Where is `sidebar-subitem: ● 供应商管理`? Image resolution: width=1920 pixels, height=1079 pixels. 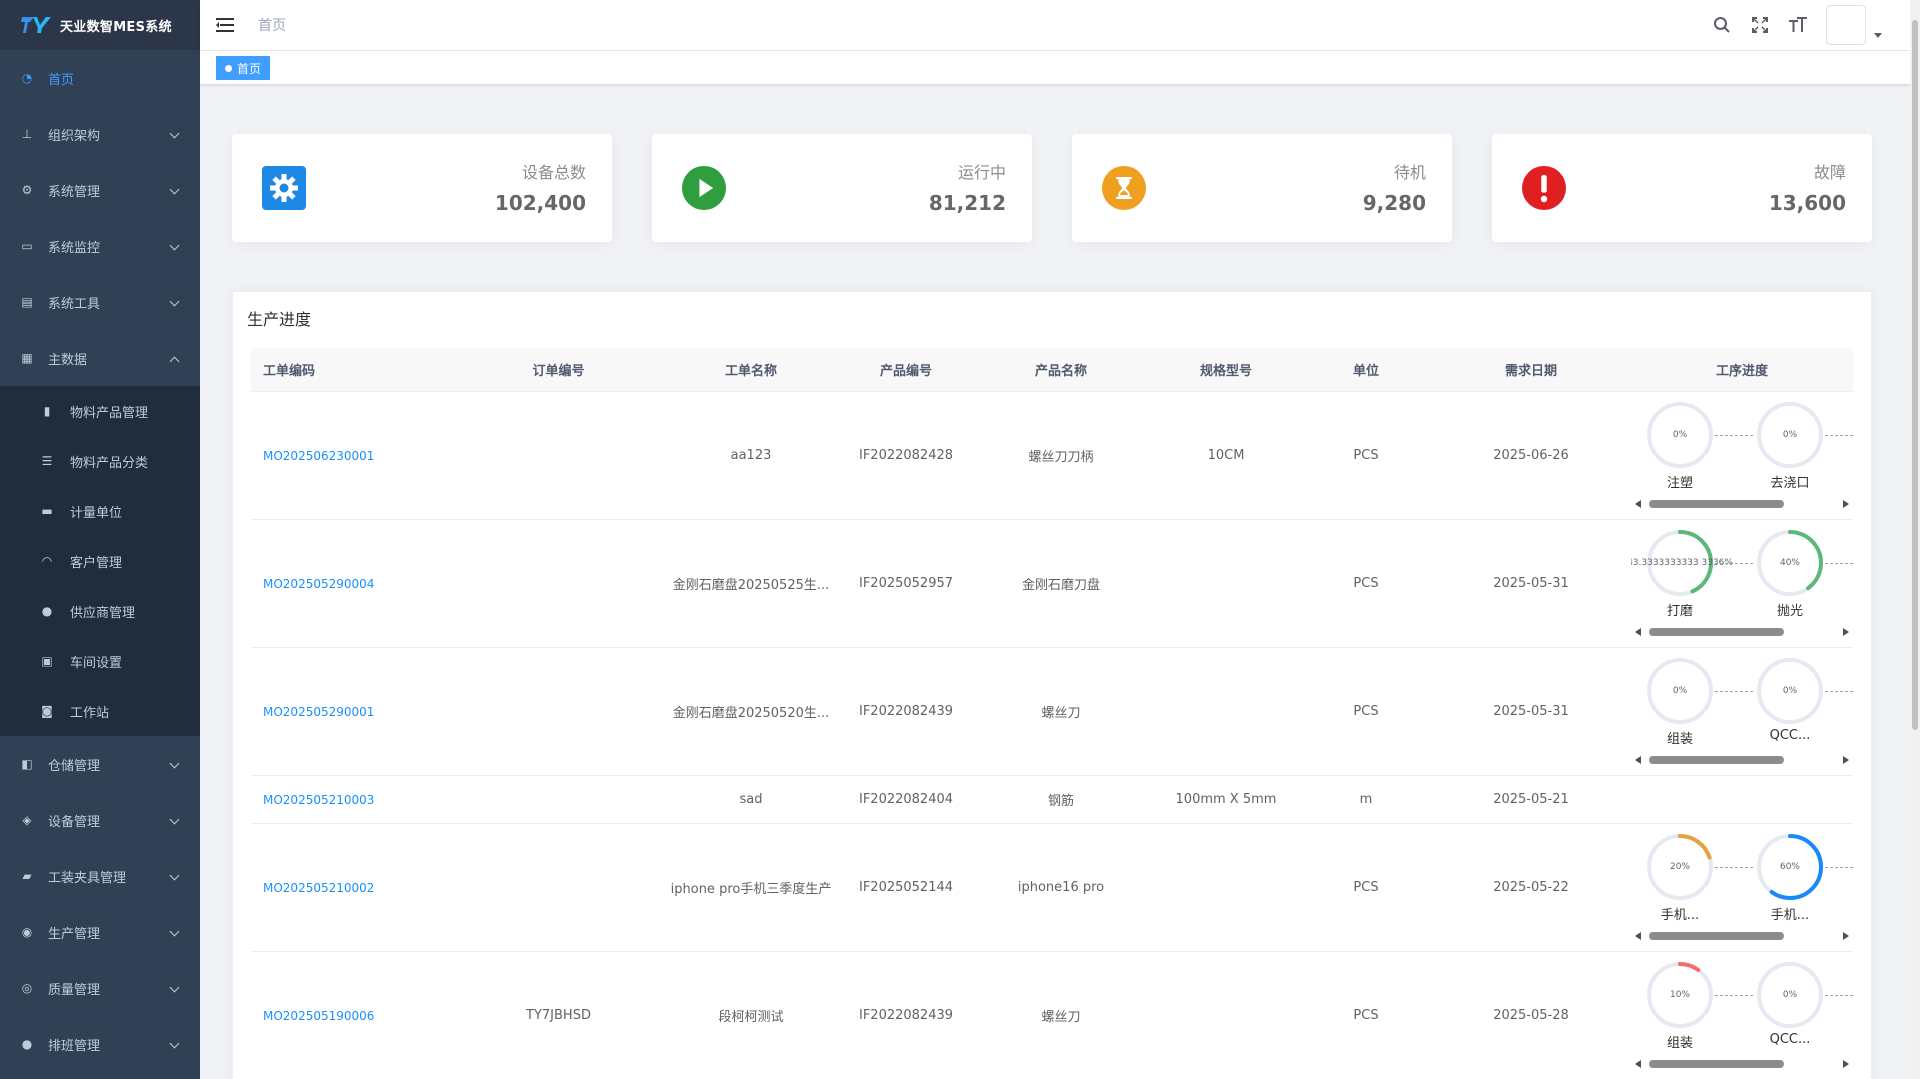 sidebar-subitem: ● 供应商管理 is located at coordinates (100, 611).